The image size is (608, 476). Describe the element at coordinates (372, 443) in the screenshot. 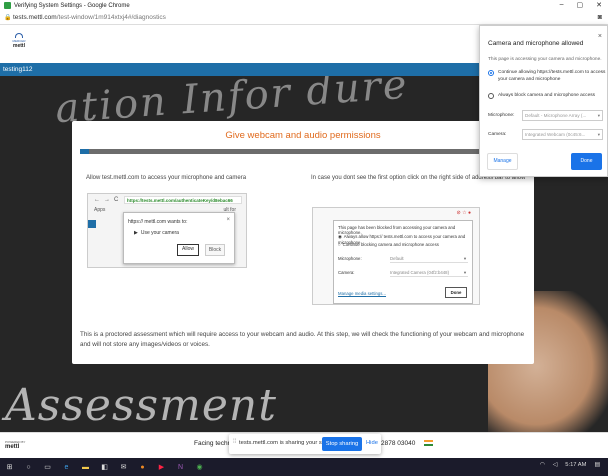

I see `hide-button: Hide` at that location.